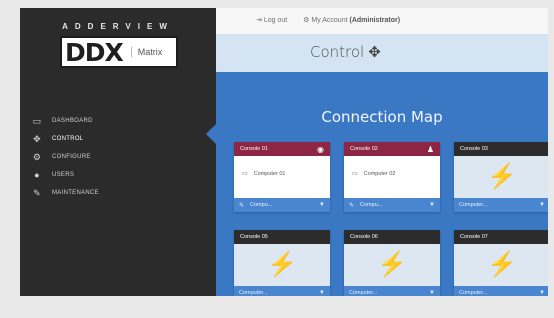  I want to click on console-name: Console 02, so click(364, 149).